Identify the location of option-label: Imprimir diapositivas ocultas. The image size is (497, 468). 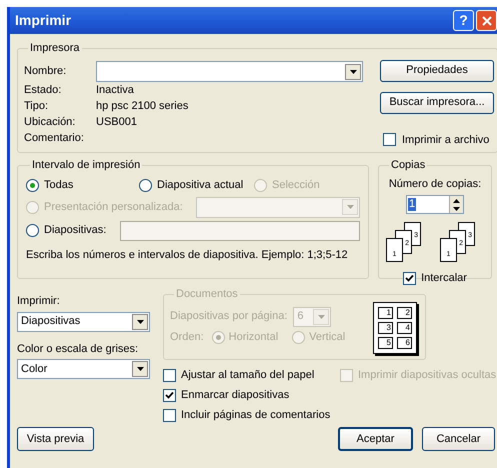
(427, 375).